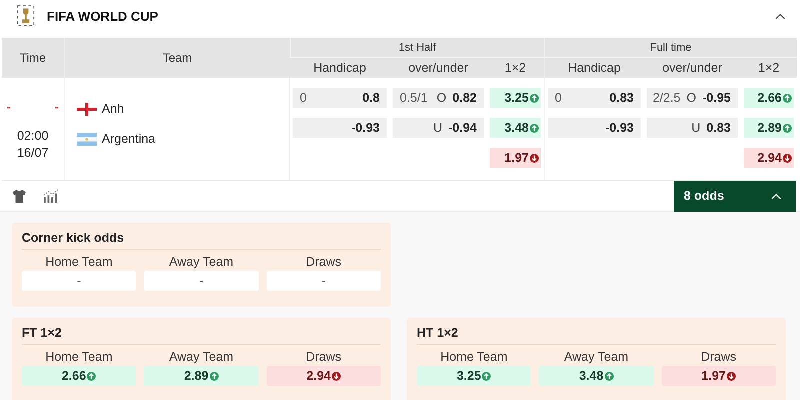 The width and height of the screenshot is (800, 400). I want to click on shirt-icon, so click(19, 196).